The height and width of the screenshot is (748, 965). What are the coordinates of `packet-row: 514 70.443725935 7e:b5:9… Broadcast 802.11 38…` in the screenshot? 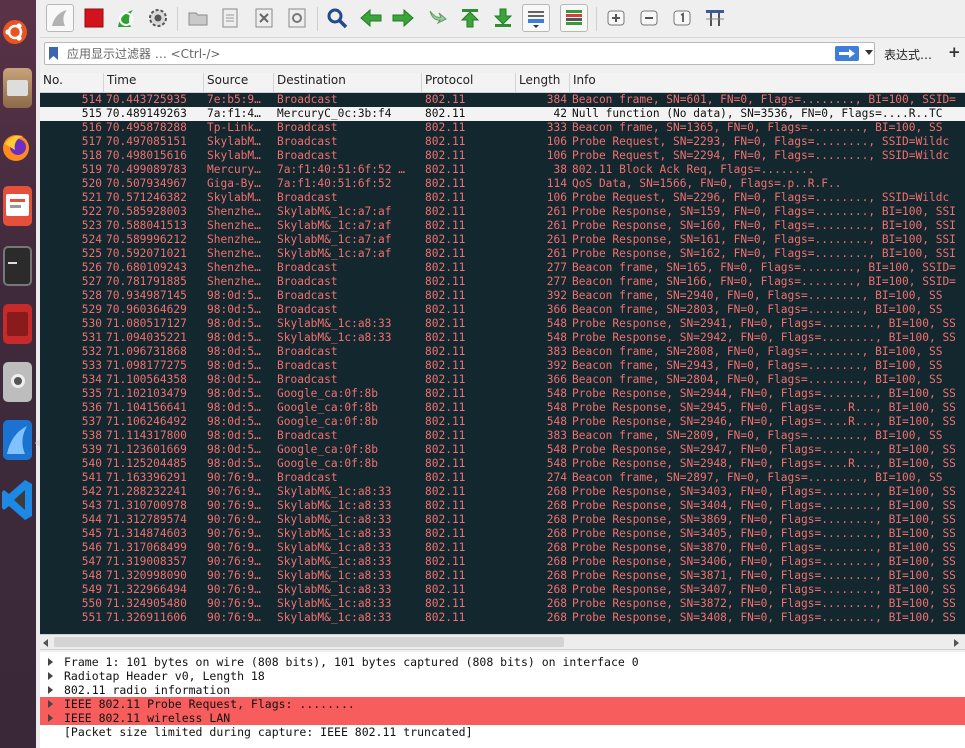 It's located at (502, 100).